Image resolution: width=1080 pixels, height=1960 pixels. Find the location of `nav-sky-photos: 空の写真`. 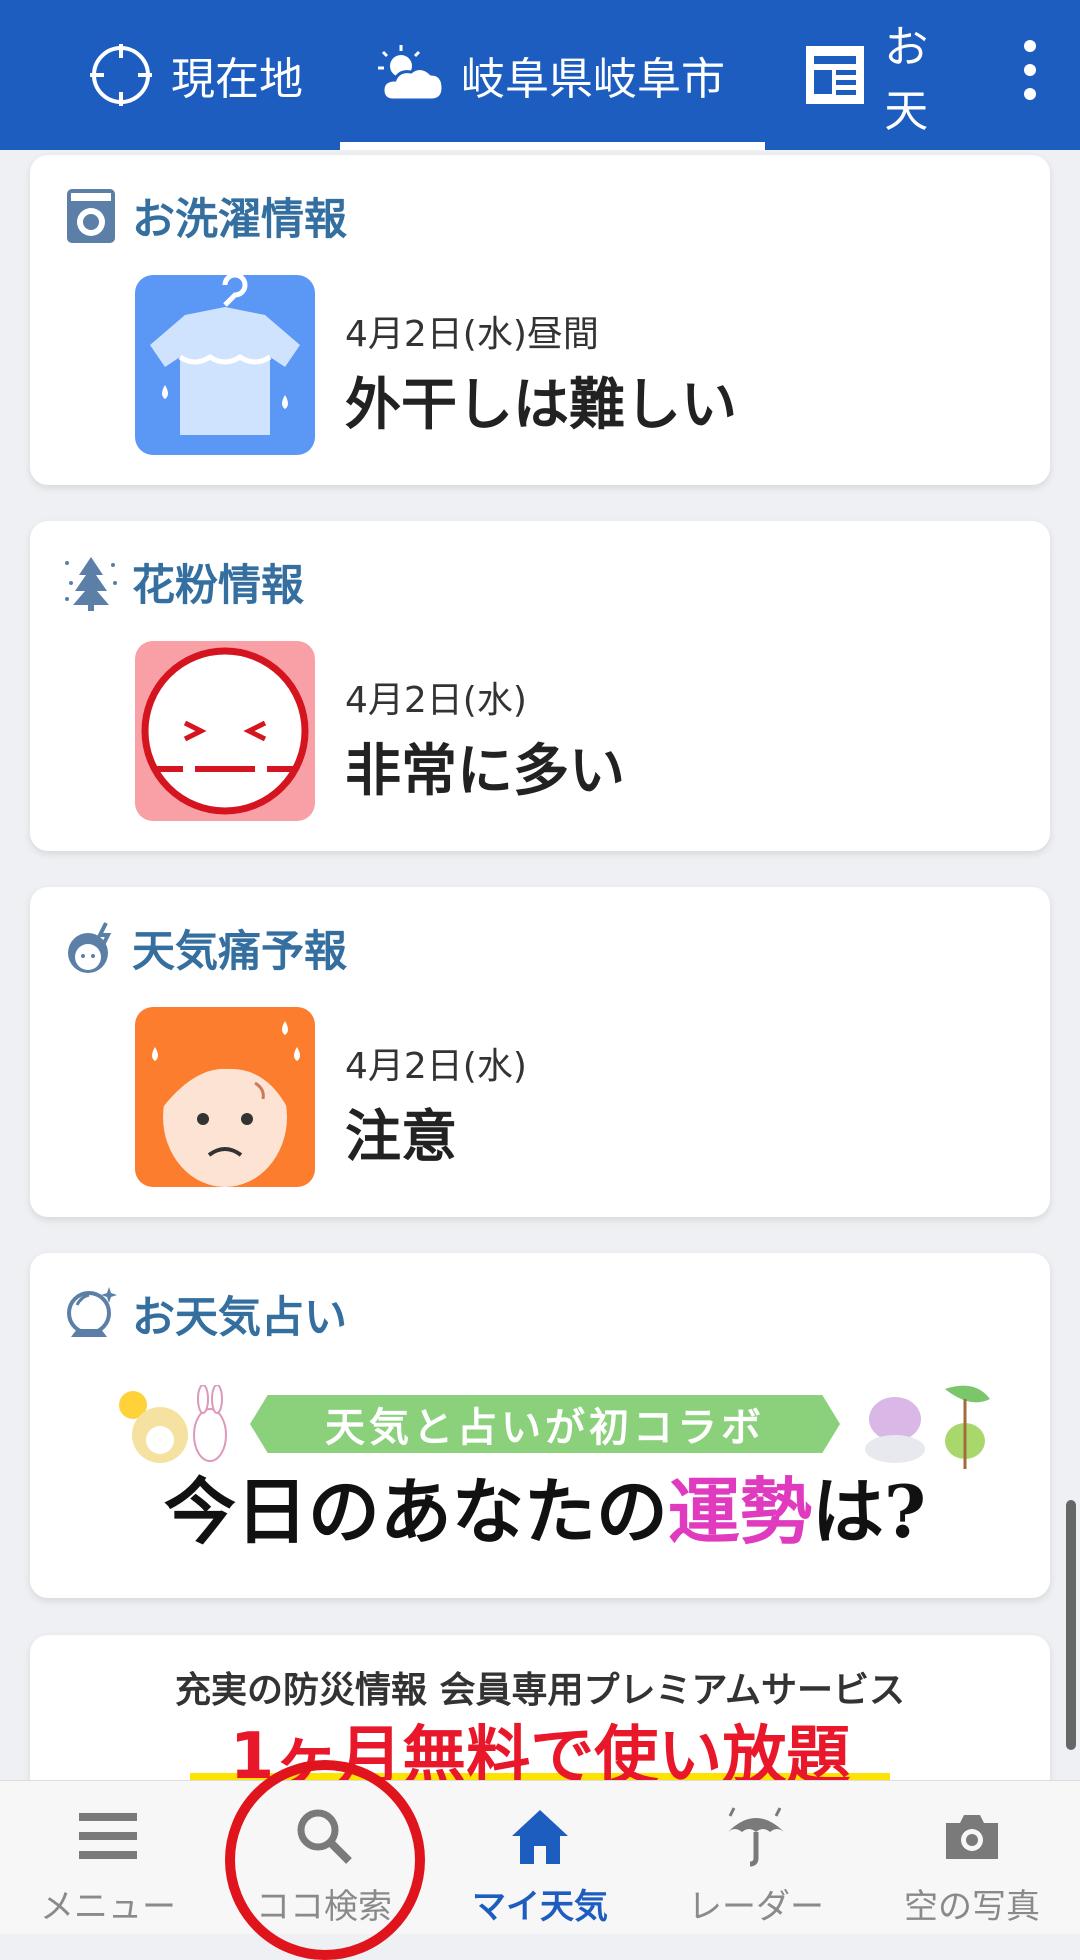

nav-sky-photos: 空の写真 is located at coordinates (972, 1857).